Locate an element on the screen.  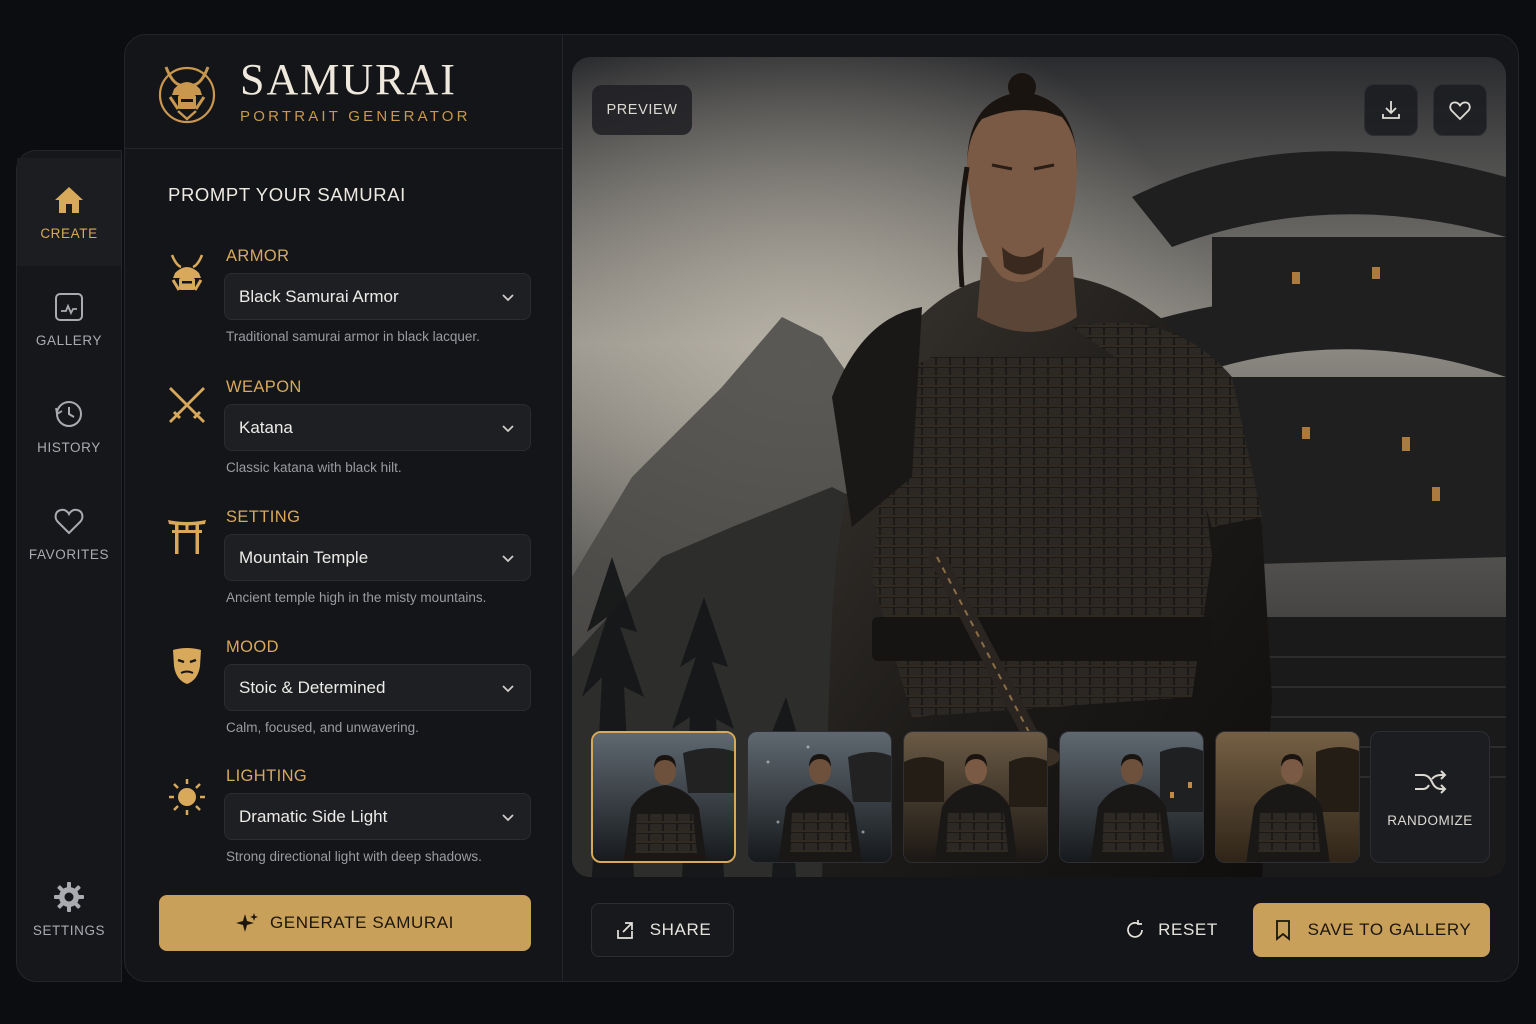
favorite-button is located at coordinates (1460, 110).